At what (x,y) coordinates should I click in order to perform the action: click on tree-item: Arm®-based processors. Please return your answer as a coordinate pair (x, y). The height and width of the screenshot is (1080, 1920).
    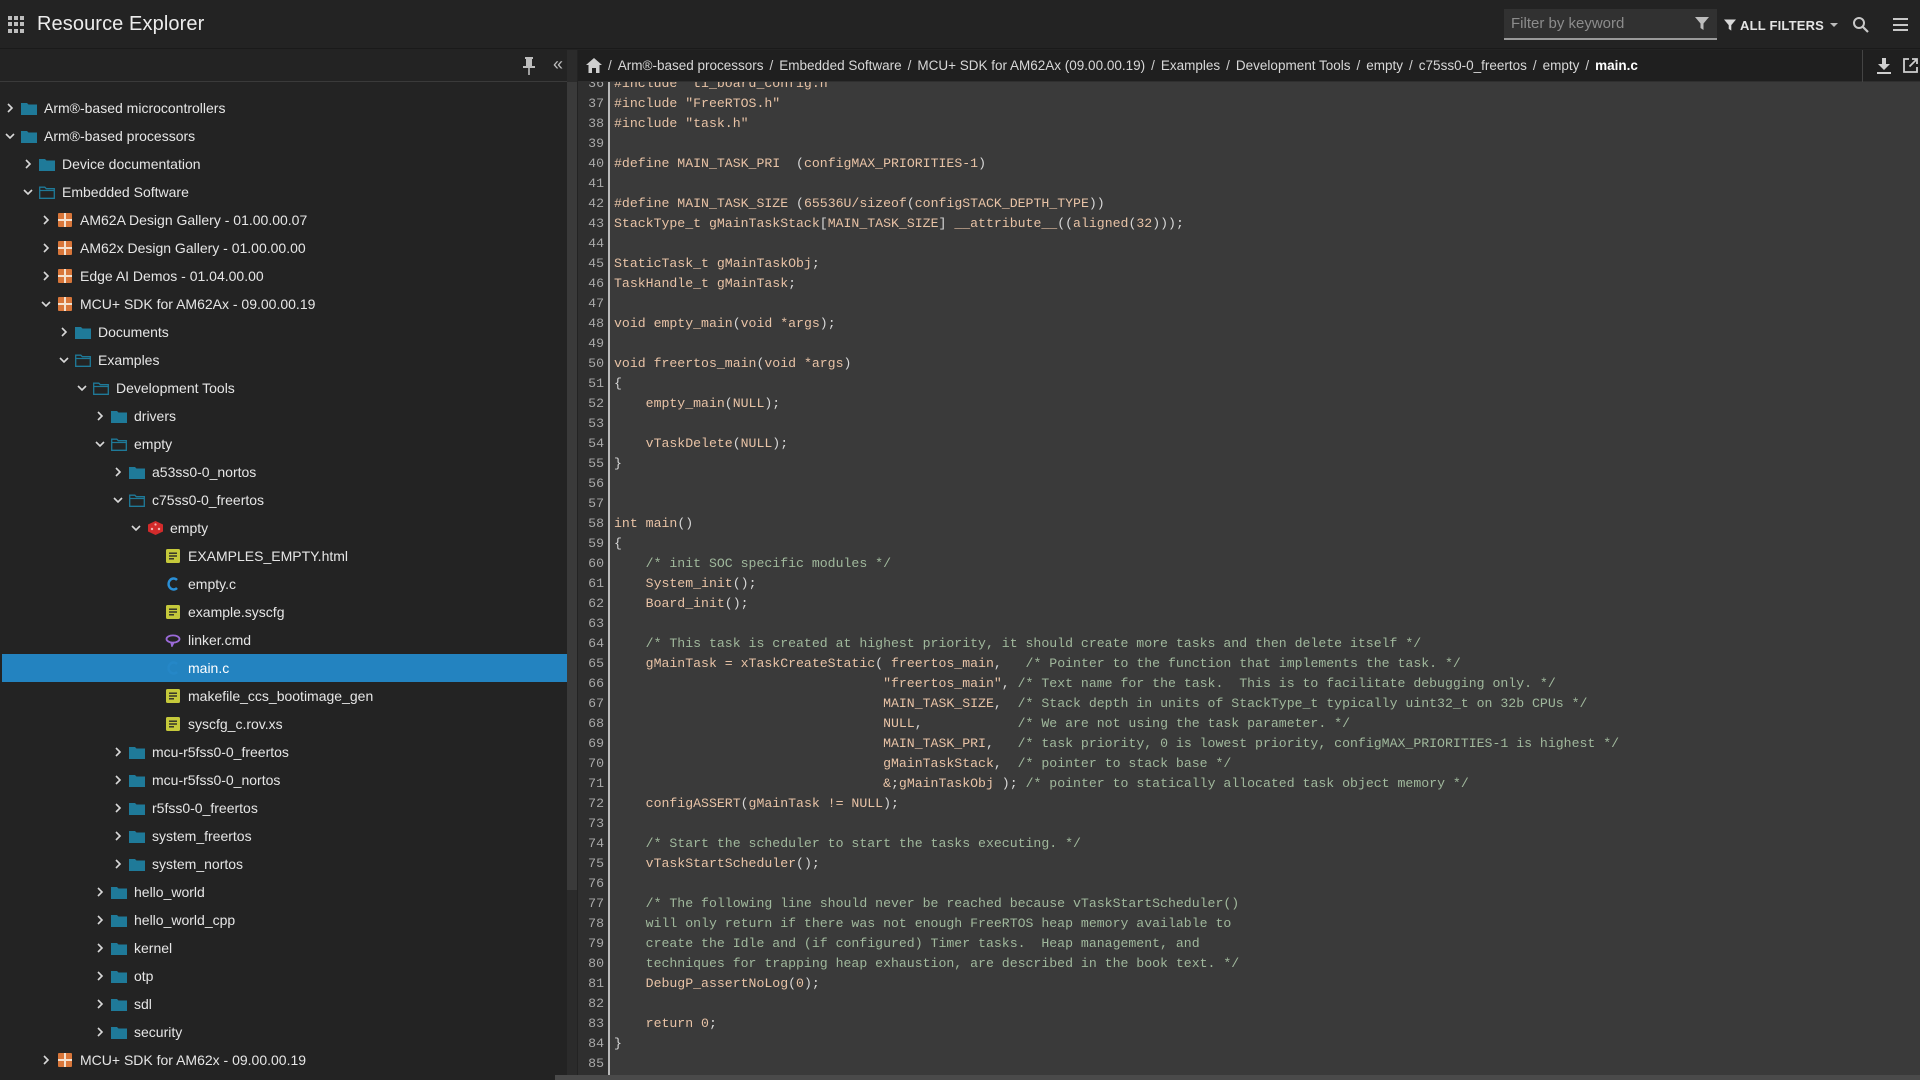
    Looking at the image, I should click on (283, 136).